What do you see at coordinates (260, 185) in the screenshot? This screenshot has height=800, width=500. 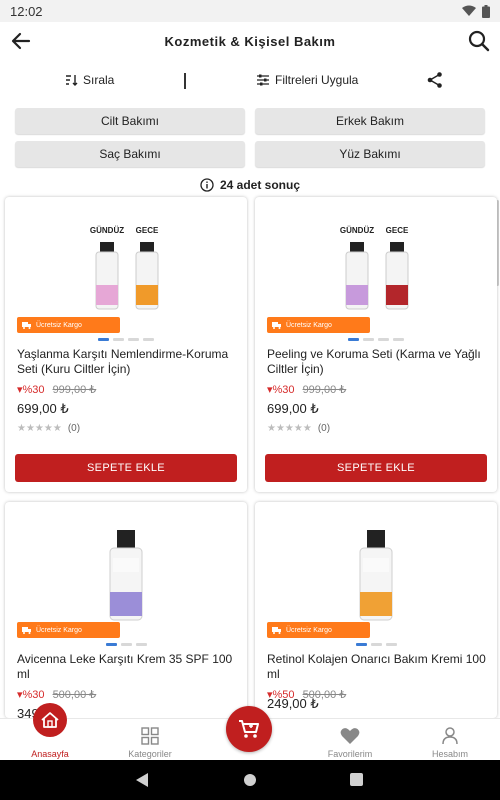 I see `result-count-text: 24 adet sonuç` at bounding box center [260, 185].